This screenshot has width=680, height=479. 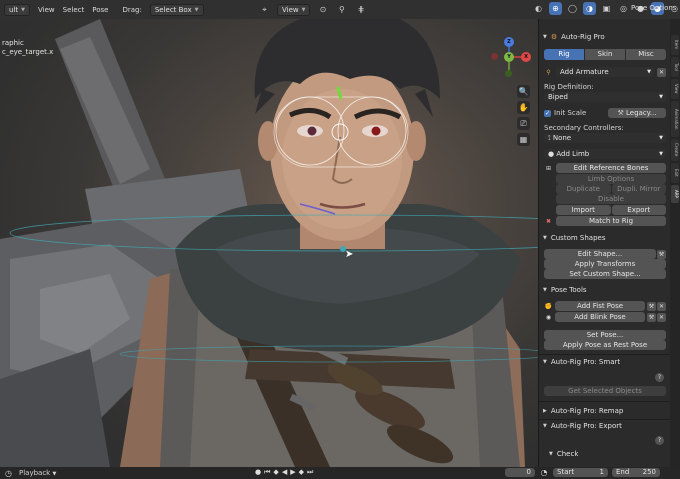 I want to click on sidebar-tab-animation: Animation, so click(x=675, y=119).